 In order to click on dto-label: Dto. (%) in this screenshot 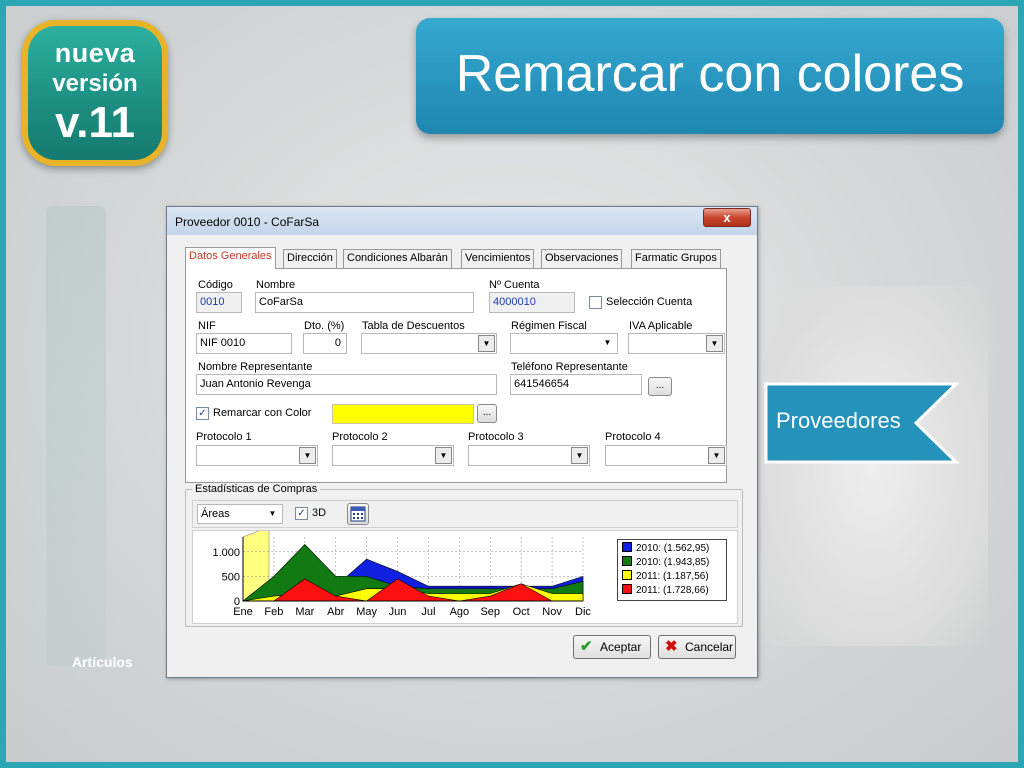, I will do `click(324, 326)`.